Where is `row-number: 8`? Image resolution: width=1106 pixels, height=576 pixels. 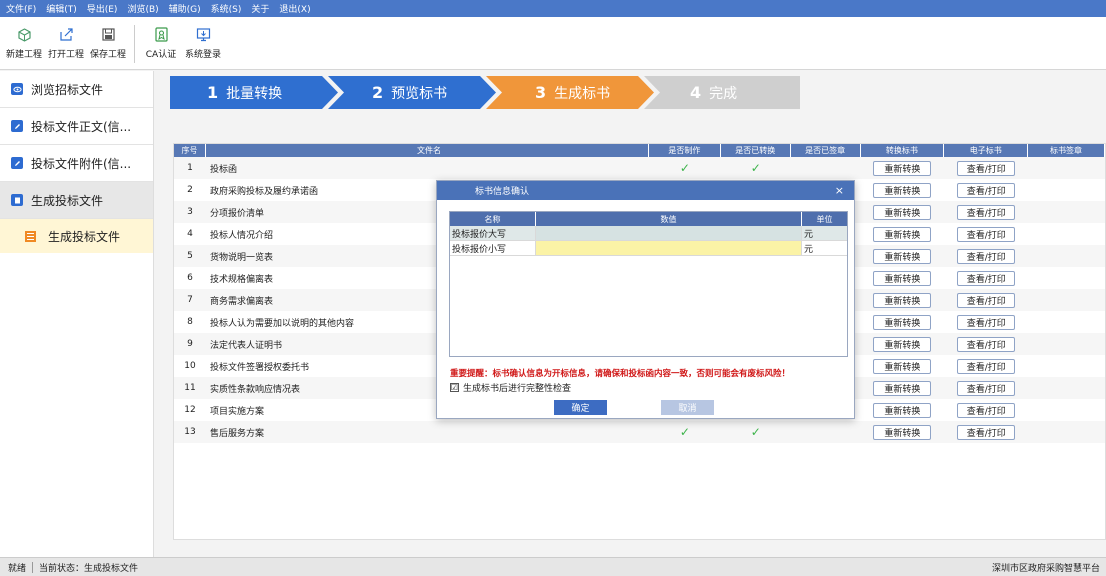
row-number: 8 is located at coordinates (190, 322).